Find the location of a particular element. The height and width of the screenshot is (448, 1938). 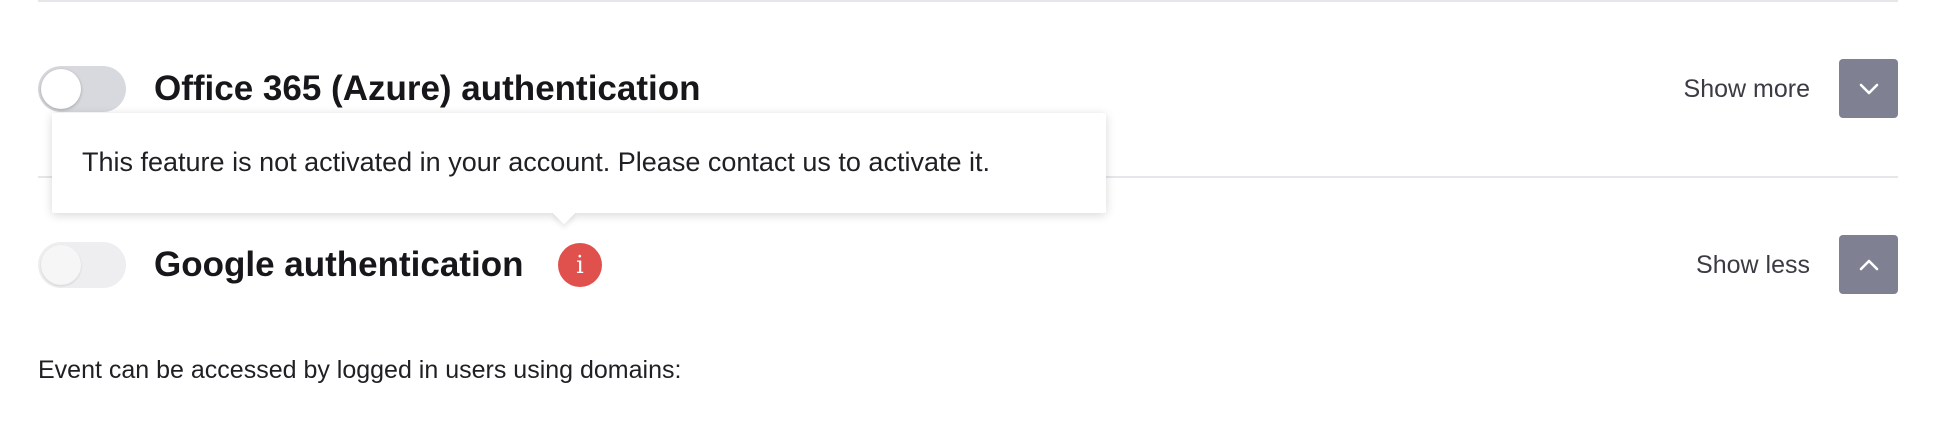

chevron-up-icon is located at coordinates (1868, 264).